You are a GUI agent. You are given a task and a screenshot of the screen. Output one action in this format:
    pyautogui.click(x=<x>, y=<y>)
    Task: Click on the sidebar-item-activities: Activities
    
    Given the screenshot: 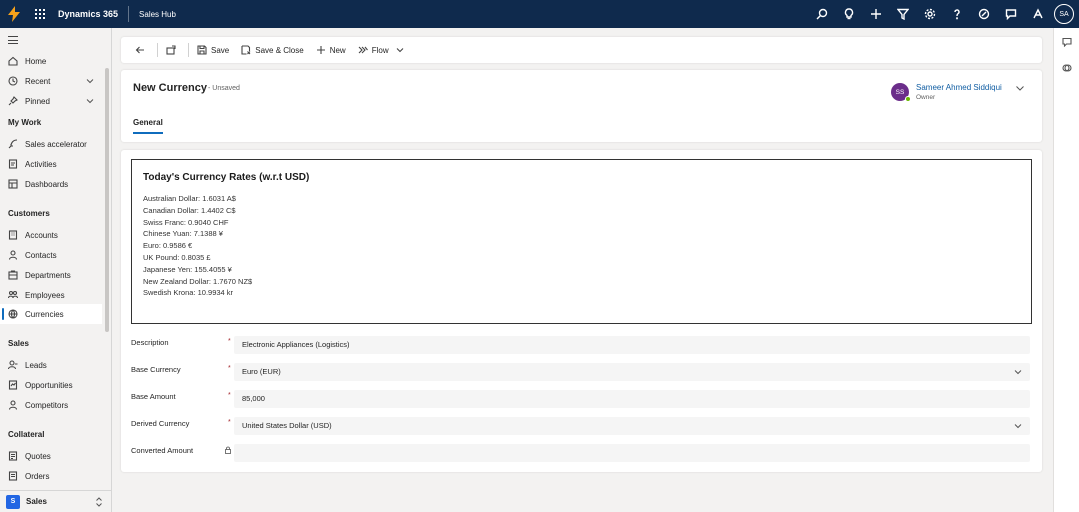 What is the action you would take?
    pyautogui.click(x=51, y=164)
    